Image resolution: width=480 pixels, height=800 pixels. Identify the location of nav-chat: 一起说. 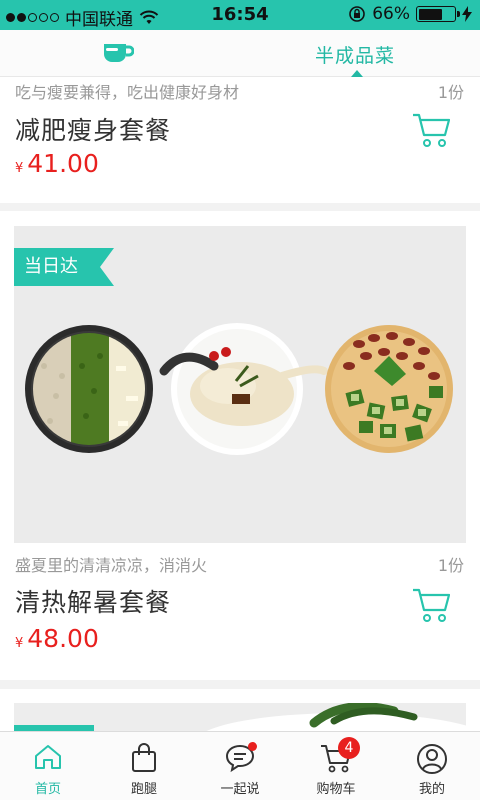
(240, 766).